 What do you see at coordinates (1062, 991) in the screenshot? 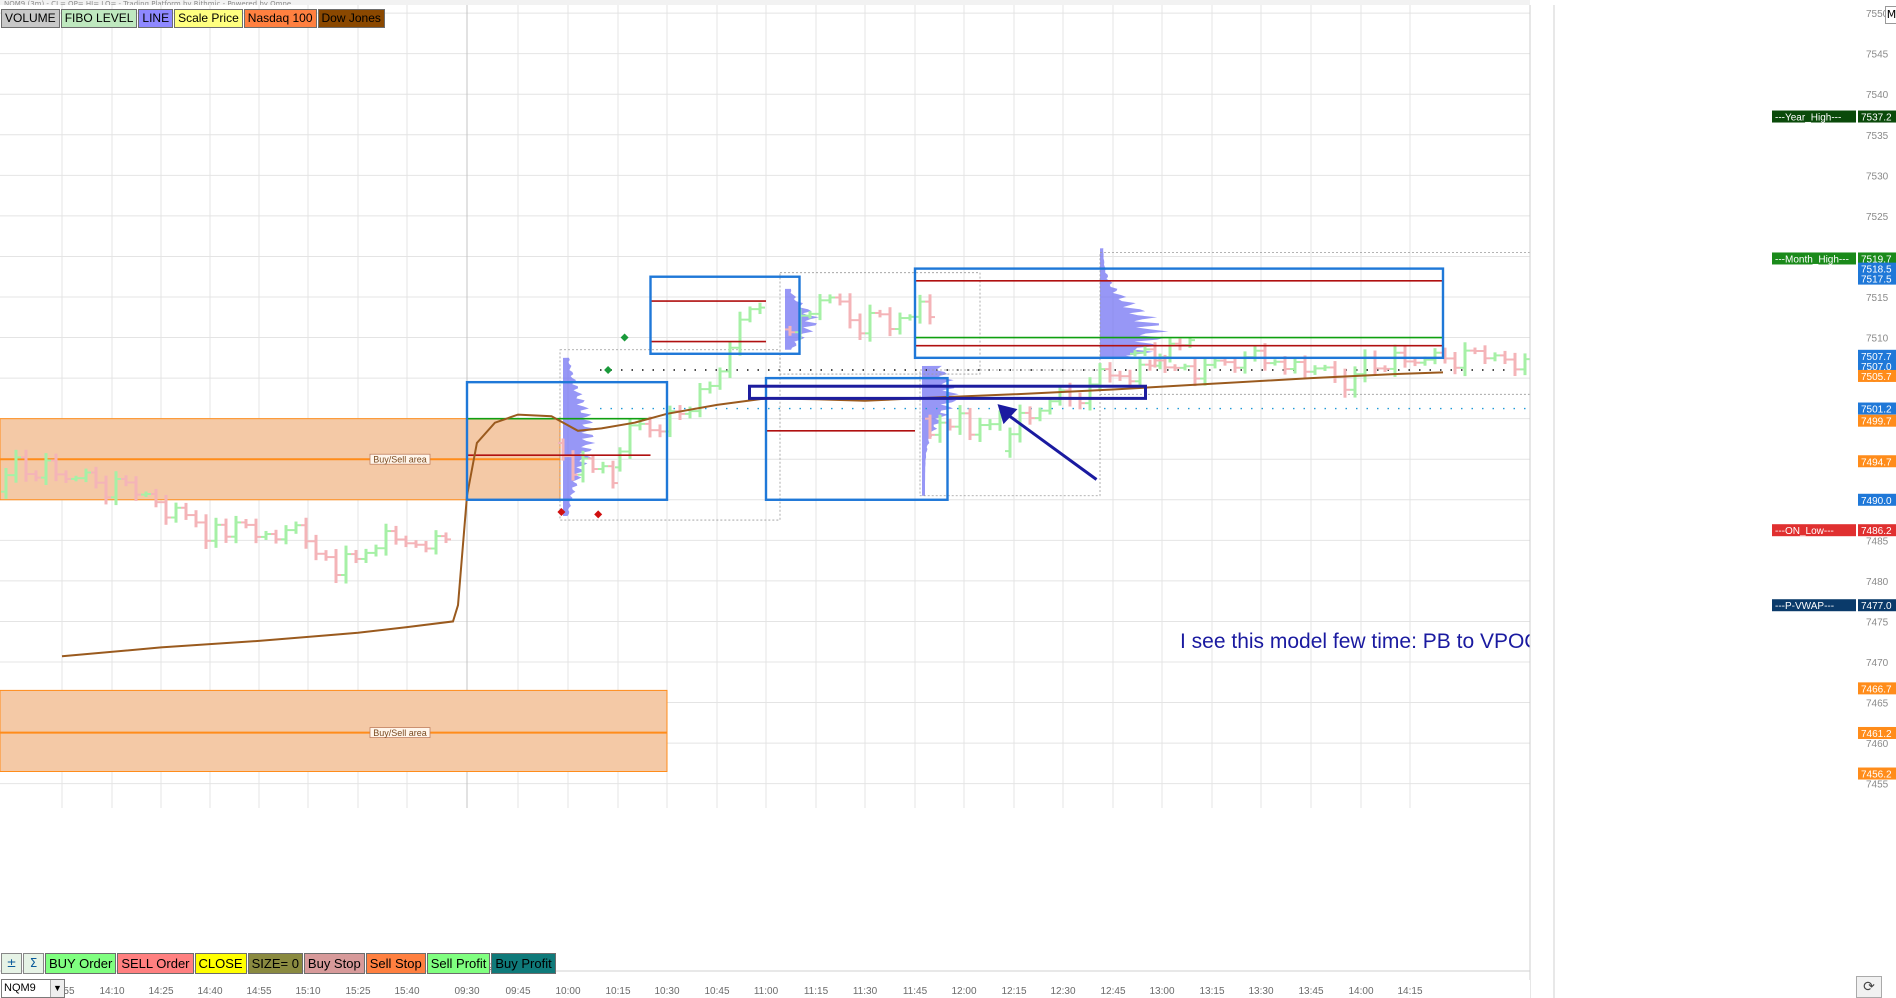
I see `x-tick-label: 12:30` at bounding box center [1062, 991].